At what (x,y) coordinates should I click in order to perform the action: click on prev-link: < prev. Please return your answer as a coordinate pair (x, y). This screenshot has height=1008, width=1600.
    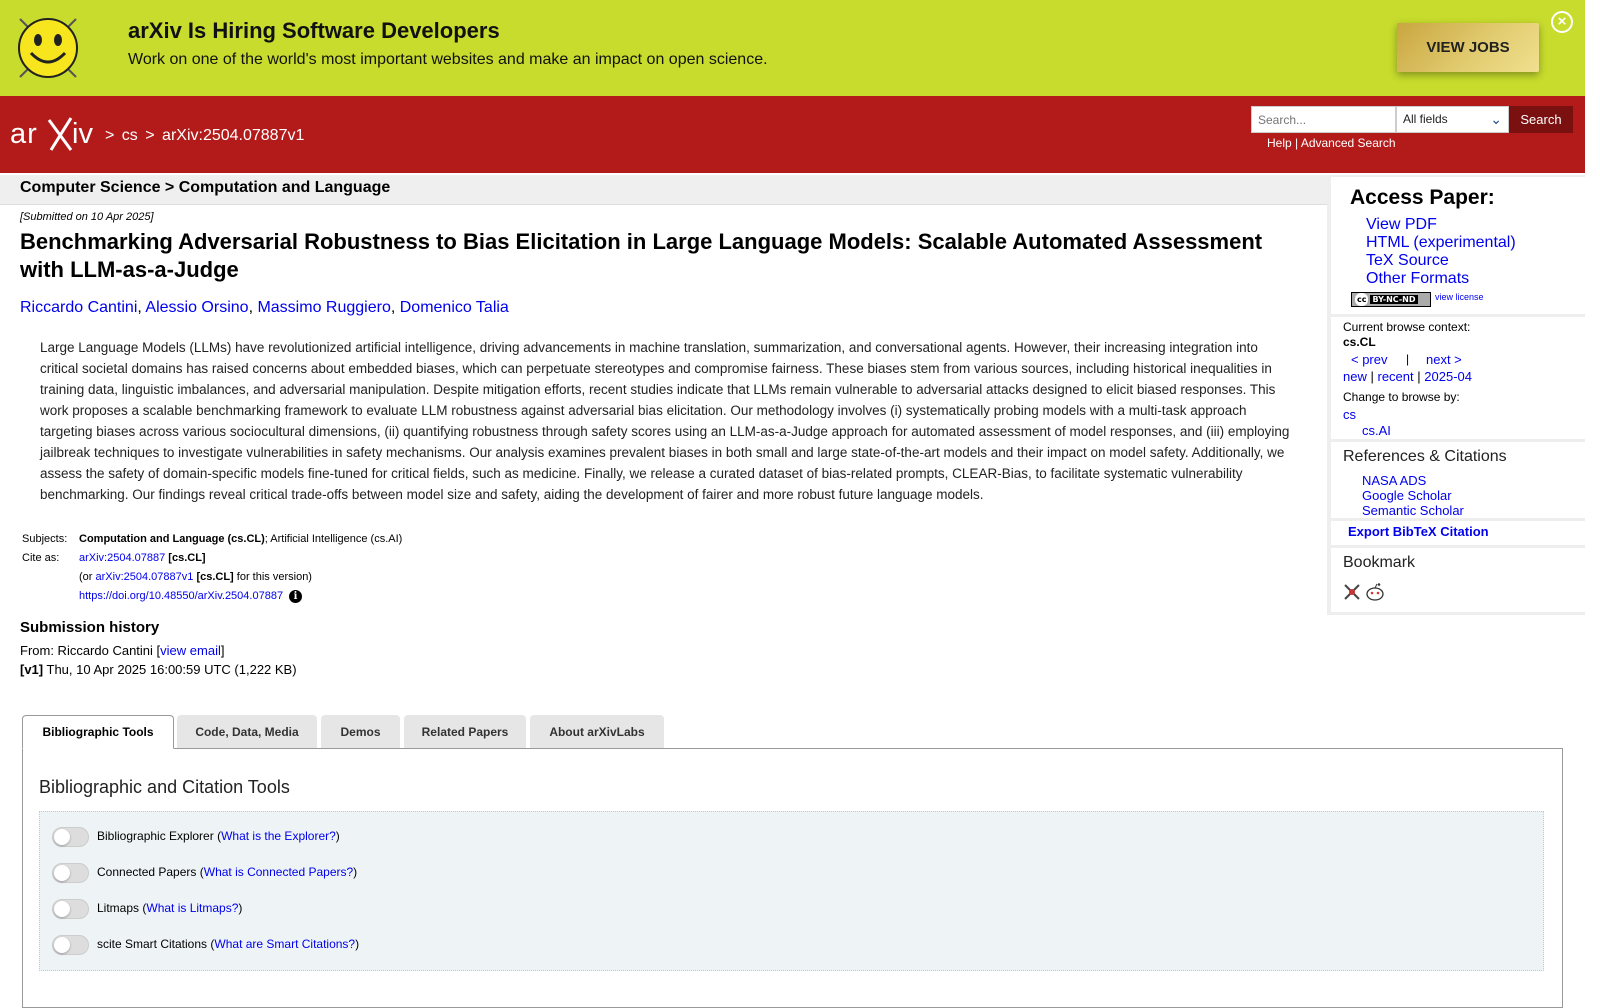
    Looking at the image, I should click on (1369, 359).